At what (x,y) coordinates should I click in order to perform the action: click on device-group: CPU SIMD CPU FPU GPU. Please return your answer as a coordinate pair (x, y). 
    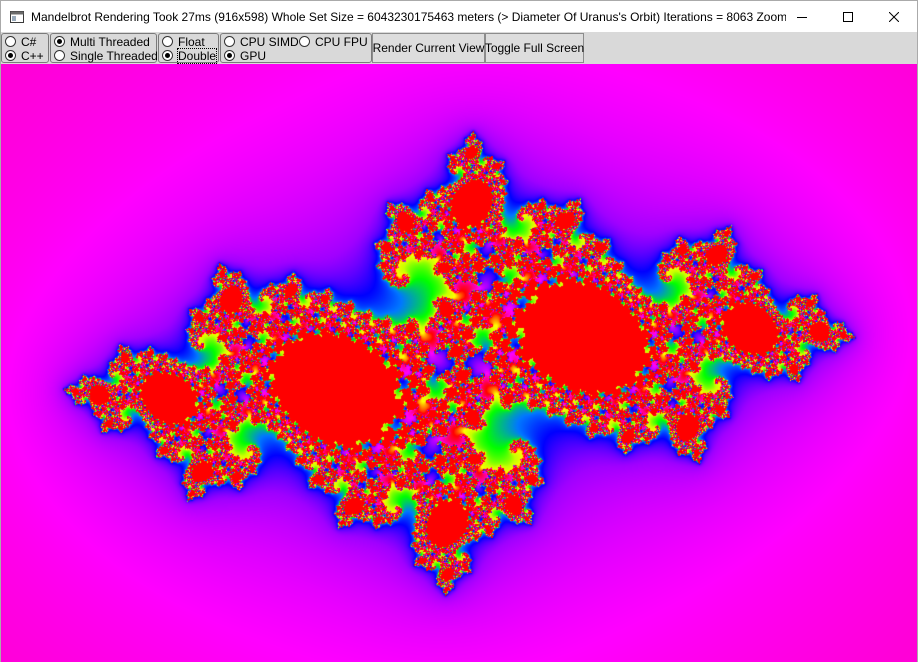
    Looking at the image, I should click on (296, 48).